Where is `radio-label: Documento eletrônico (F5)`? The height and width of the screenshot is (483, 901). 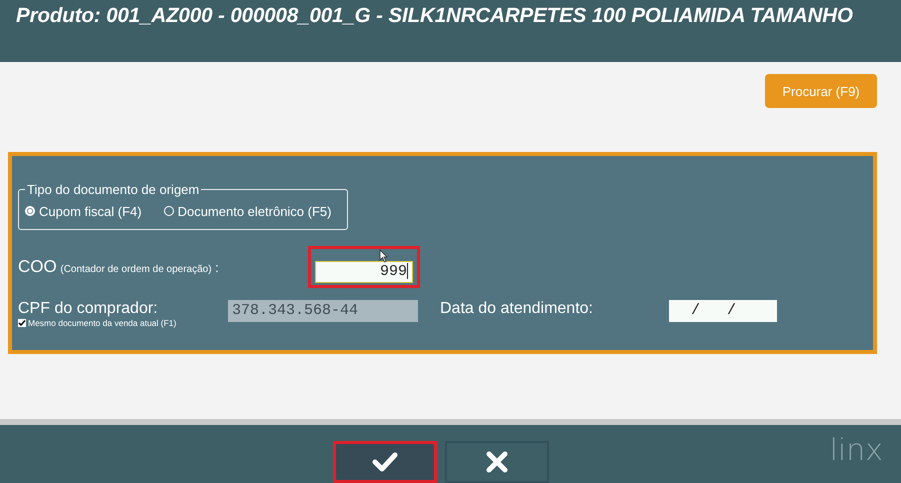
radio-label: Documento eletrônico (F5) is located at coordinates (255, 211).